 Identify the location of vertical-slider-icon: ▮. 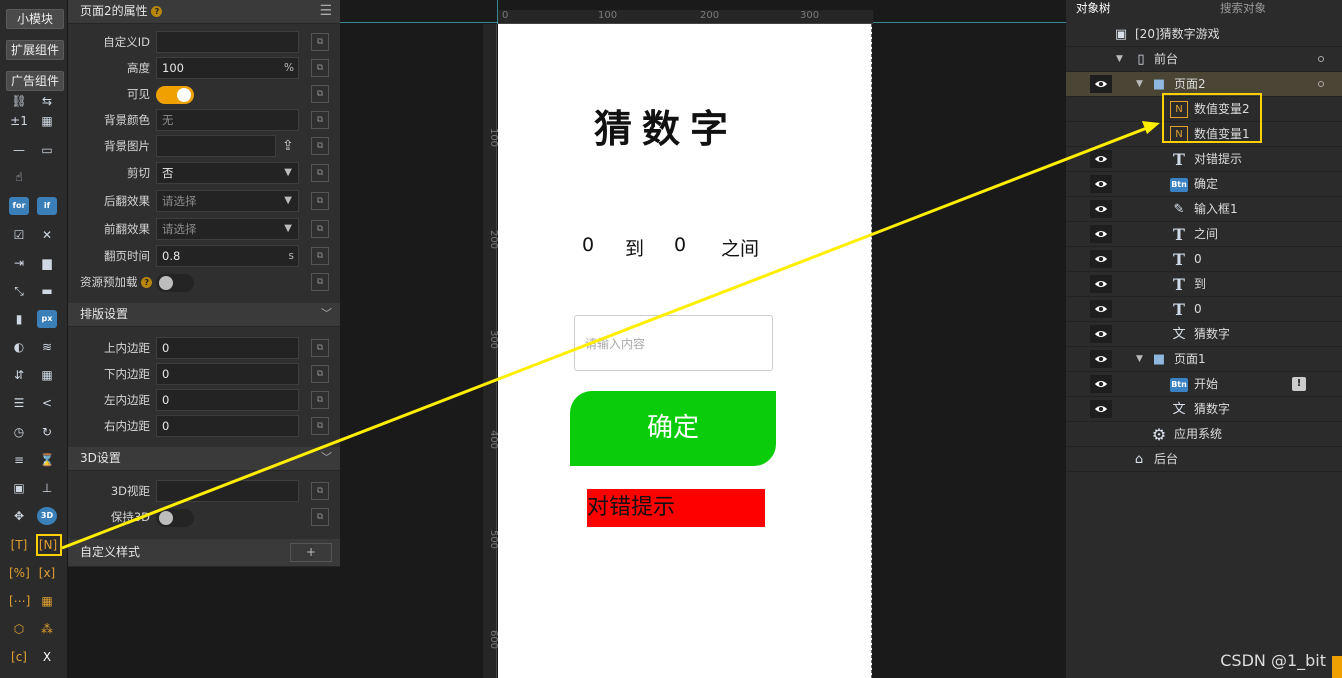
(19, 319).